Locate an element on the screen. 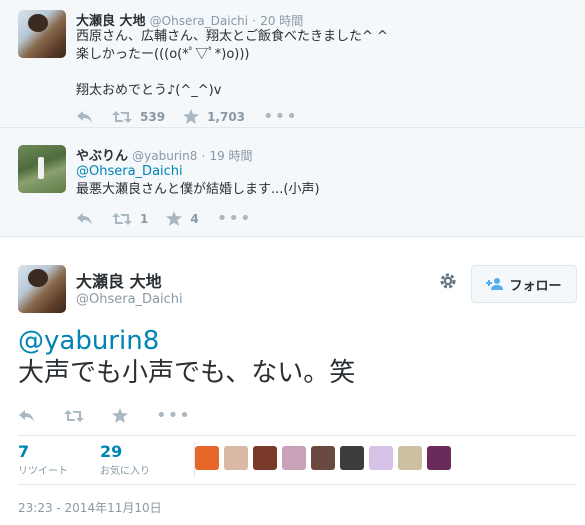  retweet-count: 7 is located at coordinates (24, 451).